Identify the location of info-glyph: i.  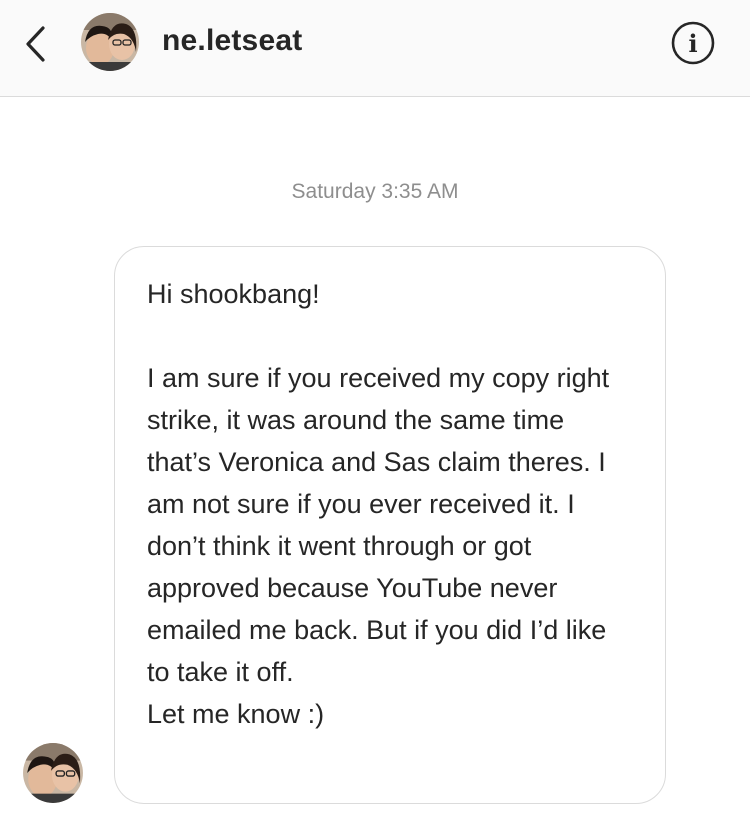
(692, 43).